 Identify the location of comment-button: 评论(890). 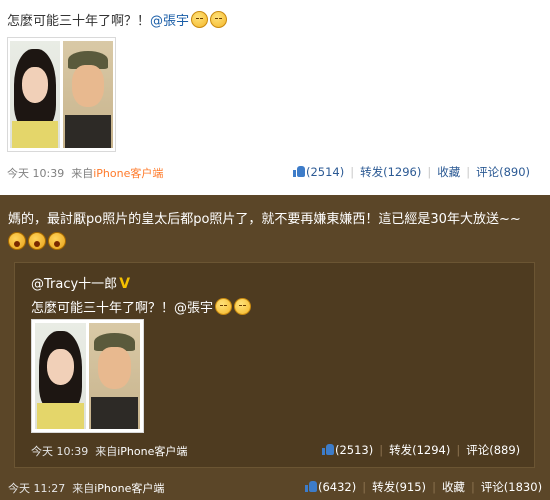
(503, 172).